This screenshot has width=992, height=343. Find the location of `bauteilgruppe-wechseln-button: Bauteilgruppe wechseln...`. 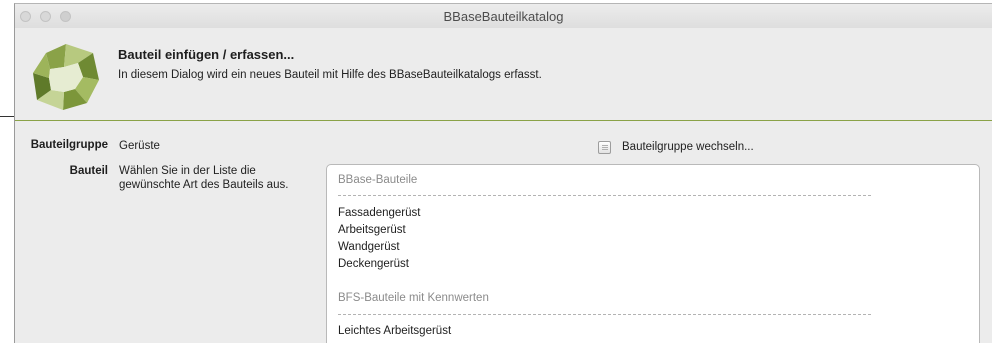

bauteilgruppe-wechseln-button: Bauteilgruppe wechseln... is located at coordinates (676, 147).